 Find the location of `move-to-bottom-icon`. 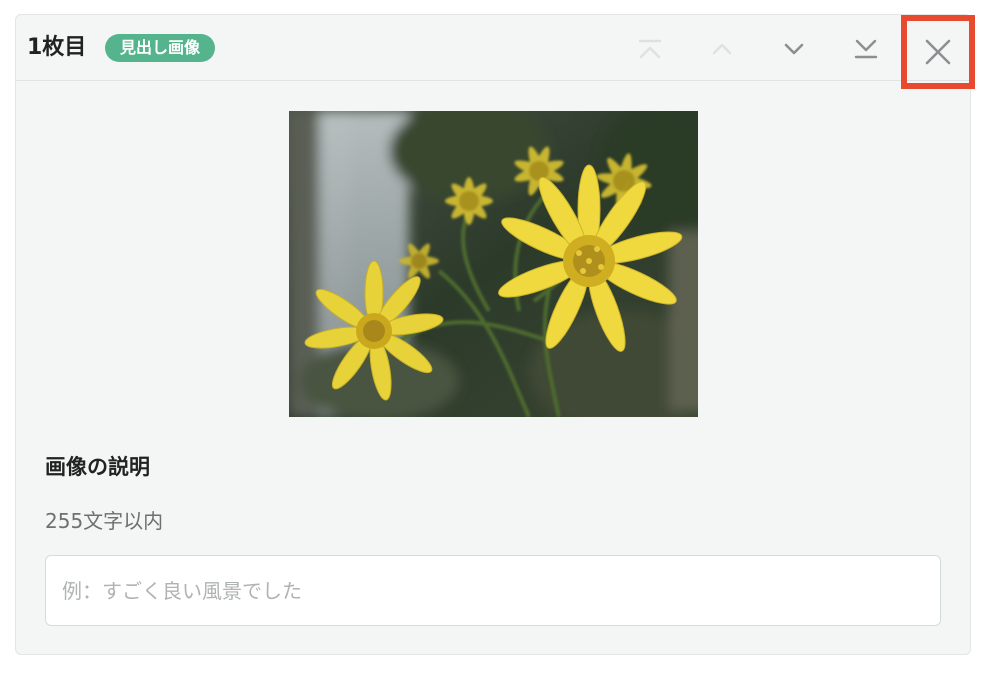

move-to-bottom-icon is located at coordinates (866, 49).